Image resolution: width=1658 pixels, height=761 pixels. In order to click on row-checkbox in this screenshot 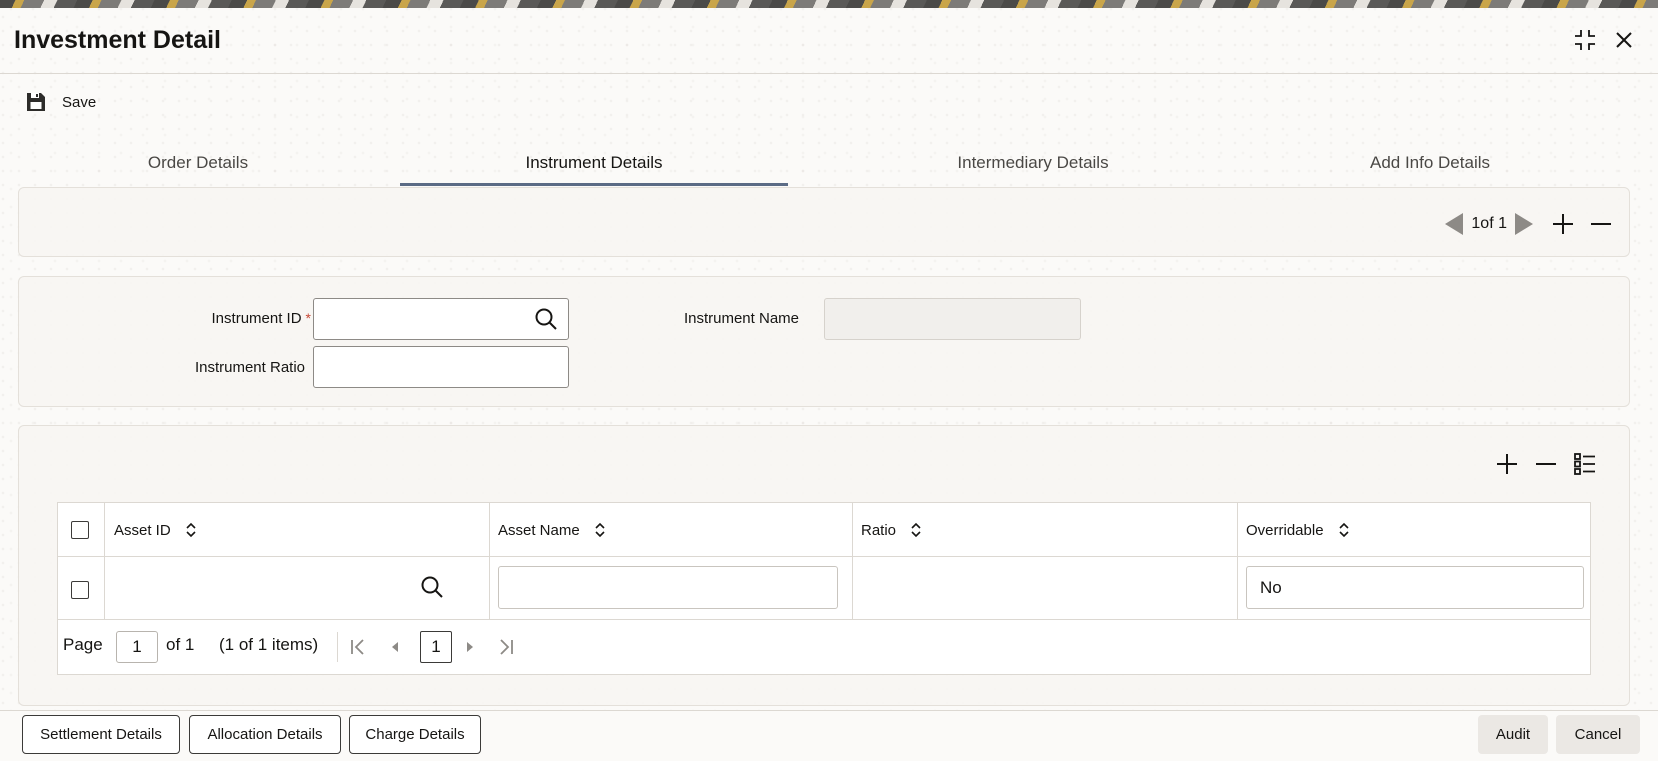, I will do `click(80, 590)`.